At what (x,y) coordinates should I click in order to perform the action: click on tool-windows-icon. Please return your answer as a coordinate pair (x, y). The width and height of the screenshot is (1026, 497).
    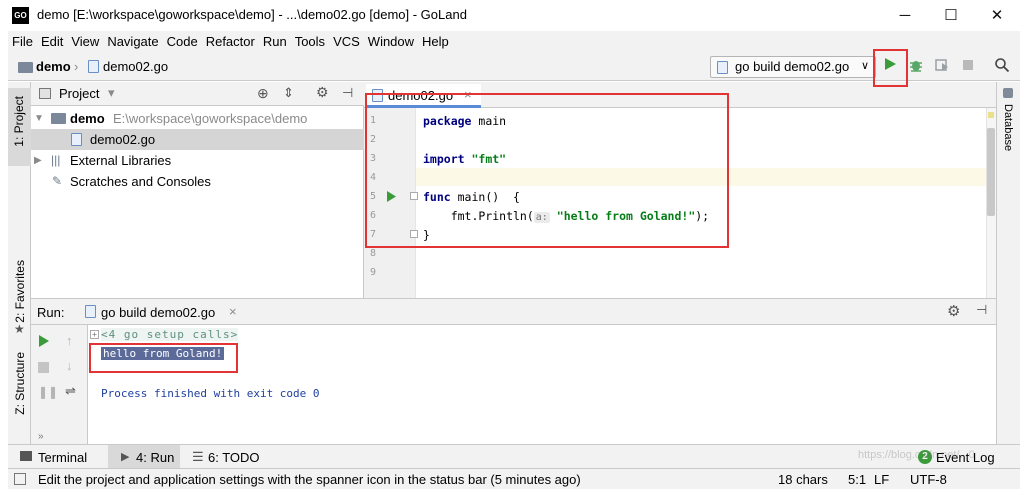
    Looking at the image, I should click on (20, 479).